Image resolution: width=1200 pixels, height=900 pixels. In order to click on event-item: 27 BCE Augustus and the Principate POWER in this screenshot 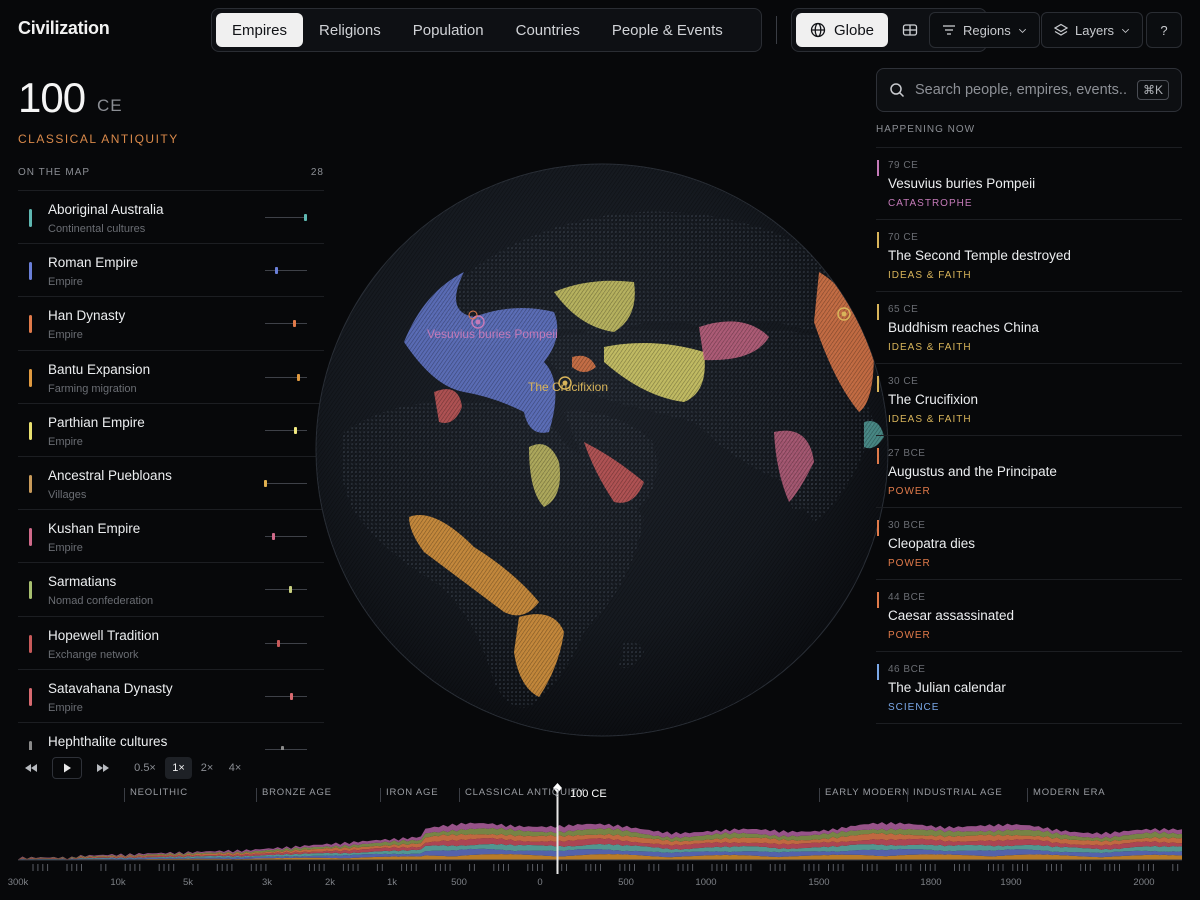, I will do `click(1029, 472)`.